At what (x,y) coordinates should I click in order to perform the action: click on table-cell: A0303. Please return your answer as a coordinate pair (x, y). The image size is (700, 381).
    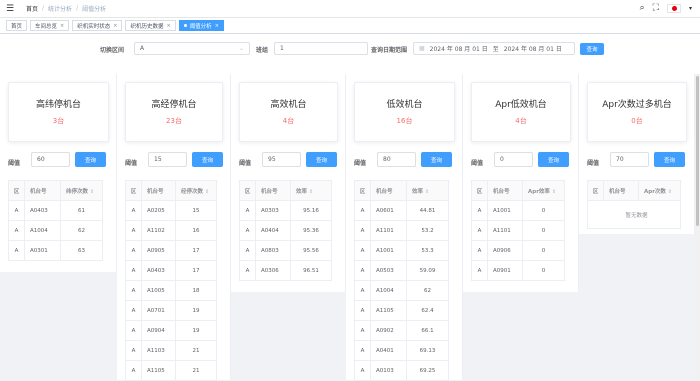
    Looking at the image, I should click on (273, 210).